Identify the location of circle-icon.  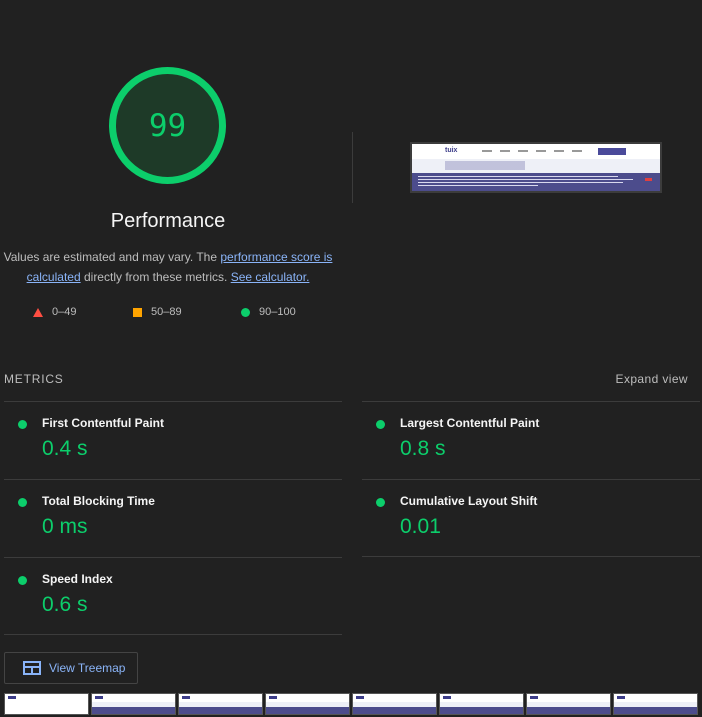
(245, 312).